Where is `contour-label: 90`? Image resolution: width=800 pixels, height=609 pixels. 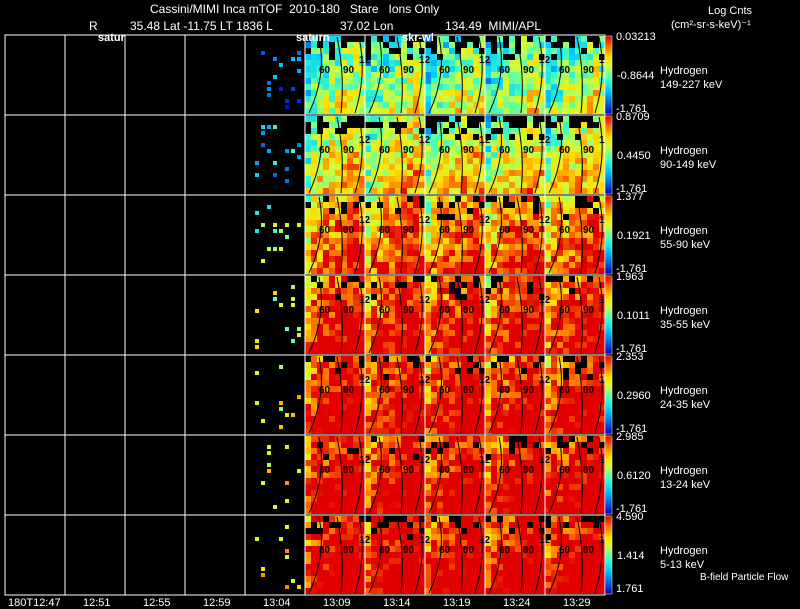 contour-label: 90 is located at coordinates (409, 470).